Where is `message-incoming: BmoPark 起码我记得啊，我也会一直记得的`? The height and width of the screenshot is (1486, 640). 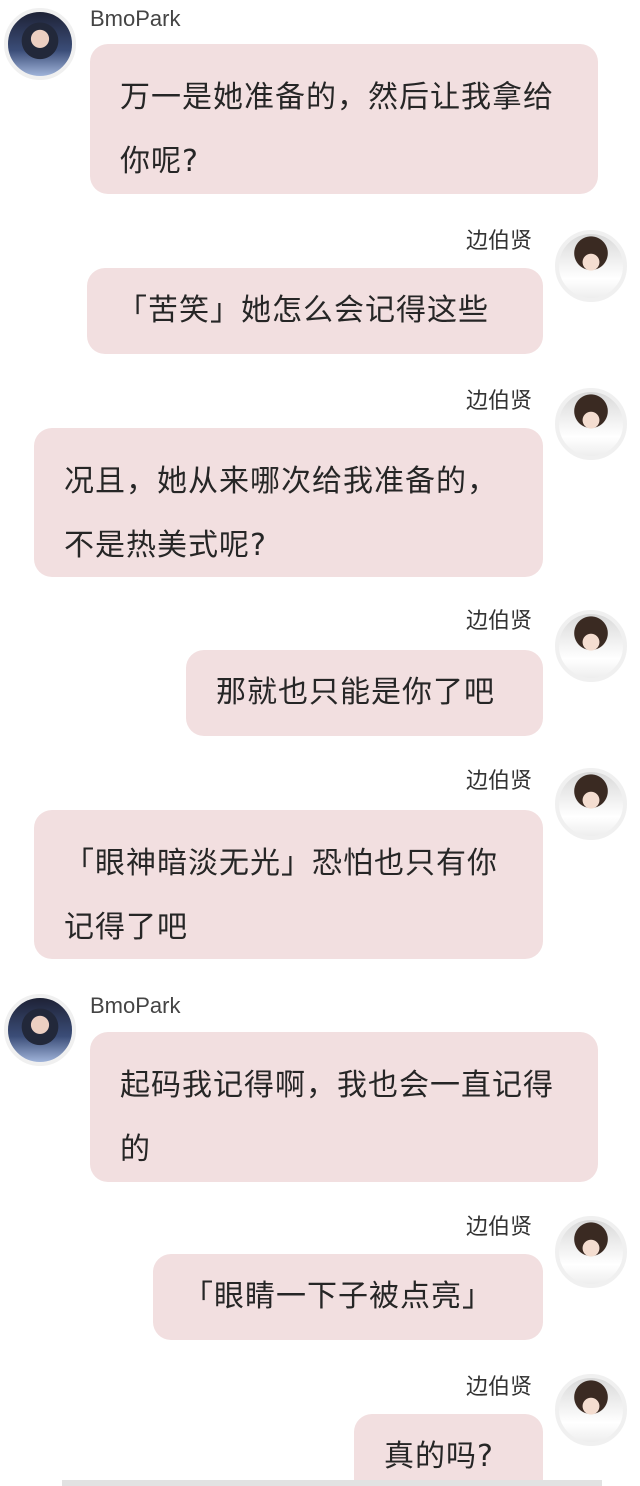
message-incoming: BmoPark 起码我记得啊，我也会一直记得的 is located at coordinates (320, 1086).